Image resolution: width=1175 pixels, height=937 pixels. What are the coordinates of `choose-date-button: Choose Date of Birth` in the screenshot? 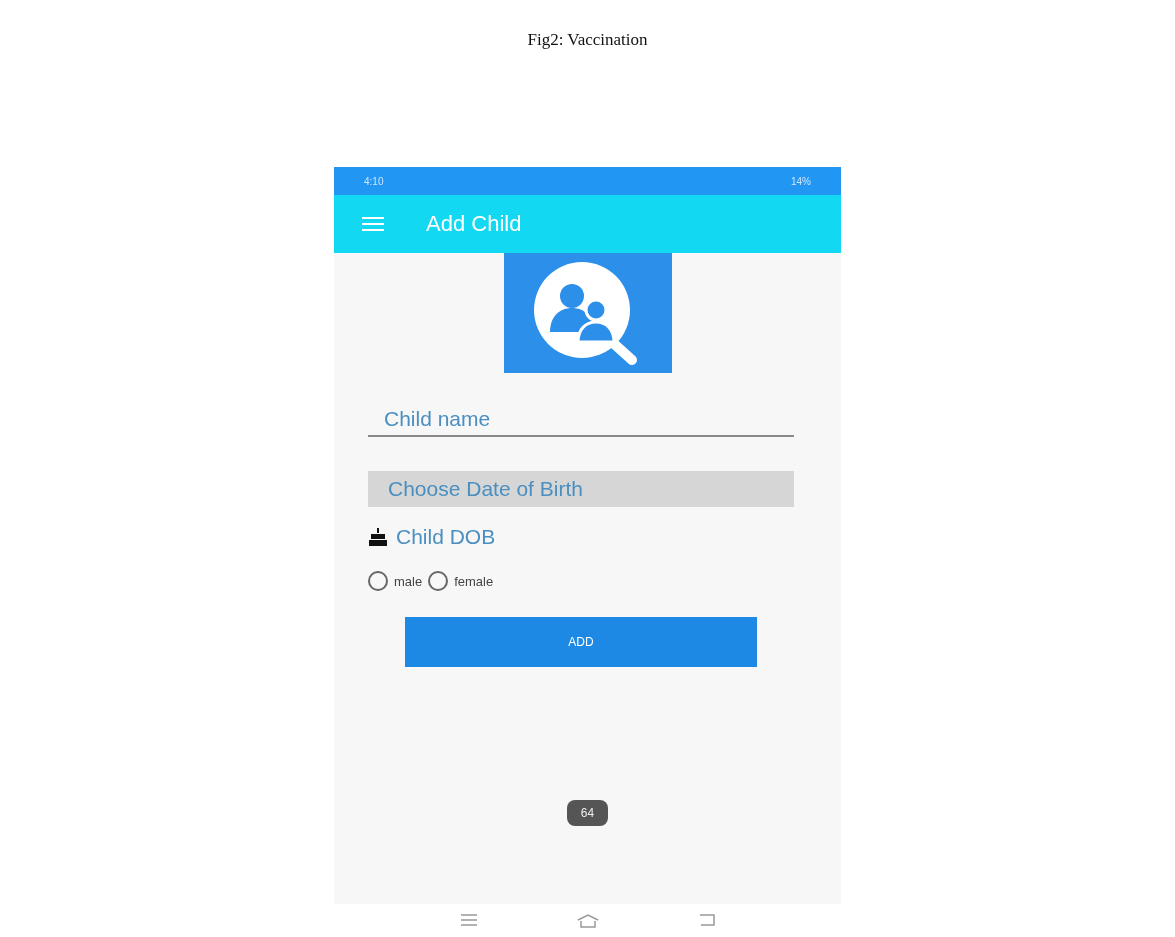 It's located at (581, 489).